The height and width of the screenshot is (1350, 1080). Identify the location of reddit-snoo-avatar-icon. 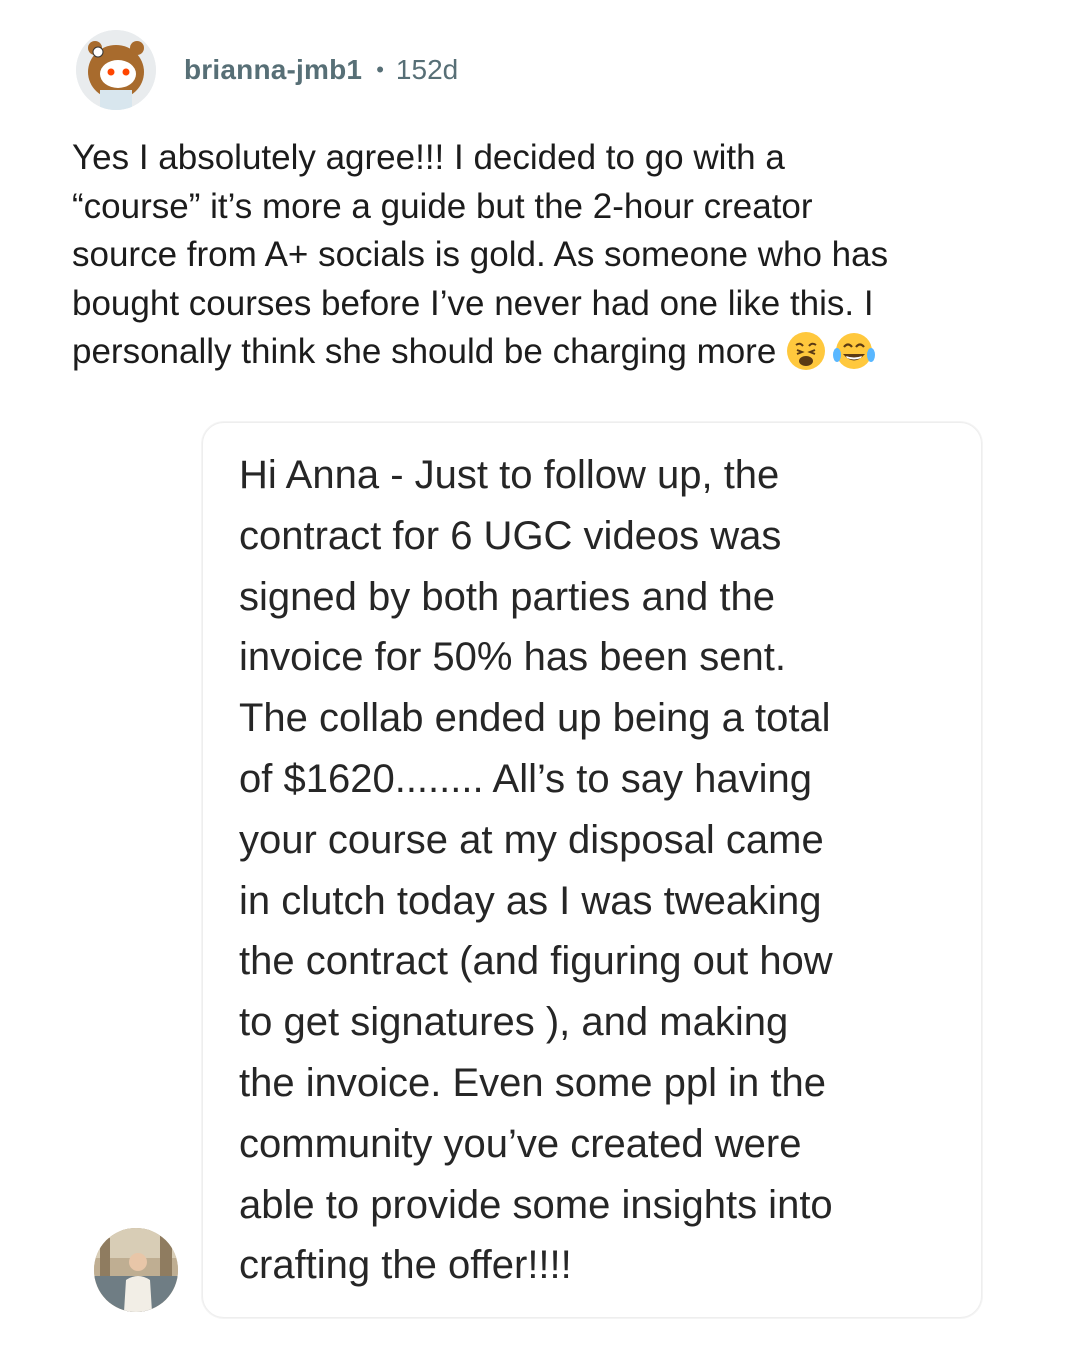
(116, 70).